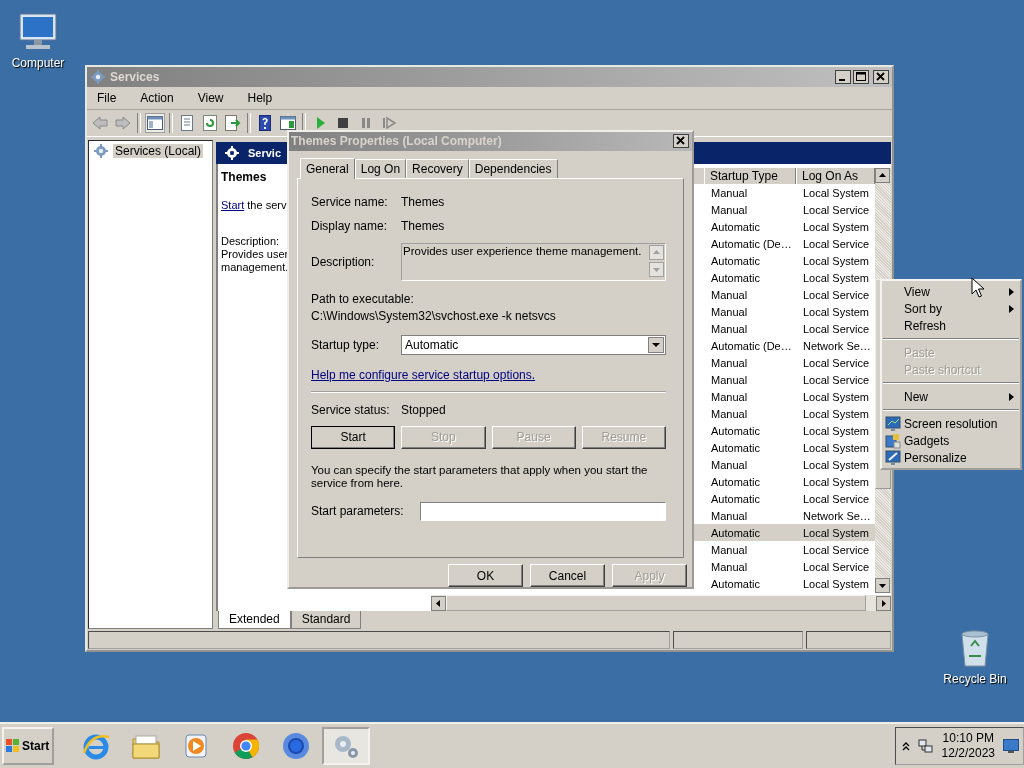 The height and width of the screenshot is (768, 1024). Describe the element at coordinates (861, 77) in the screenshot. I see `maximize-button` at that location.